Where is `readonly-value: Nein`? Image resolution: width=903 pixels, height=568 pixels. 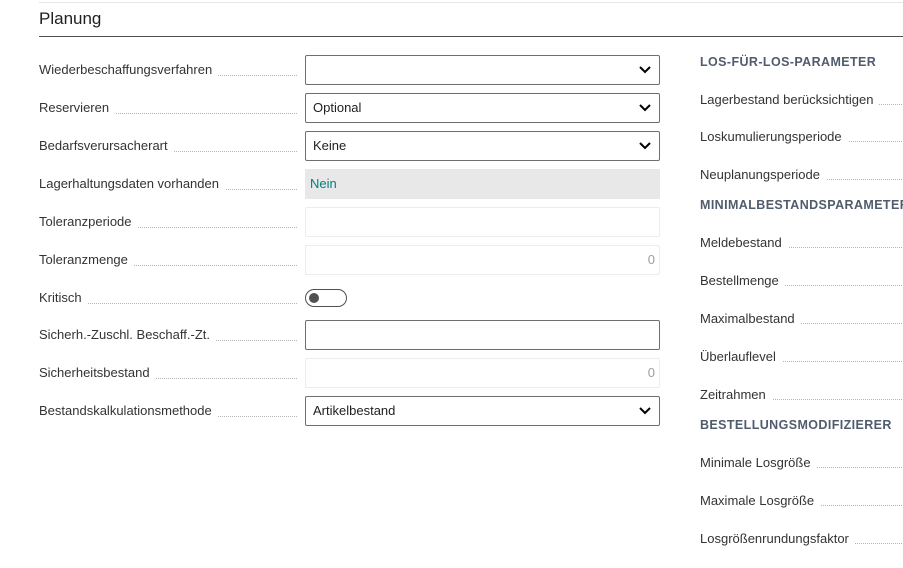
readonly-value: Nein is located at coordinates (323, 183).